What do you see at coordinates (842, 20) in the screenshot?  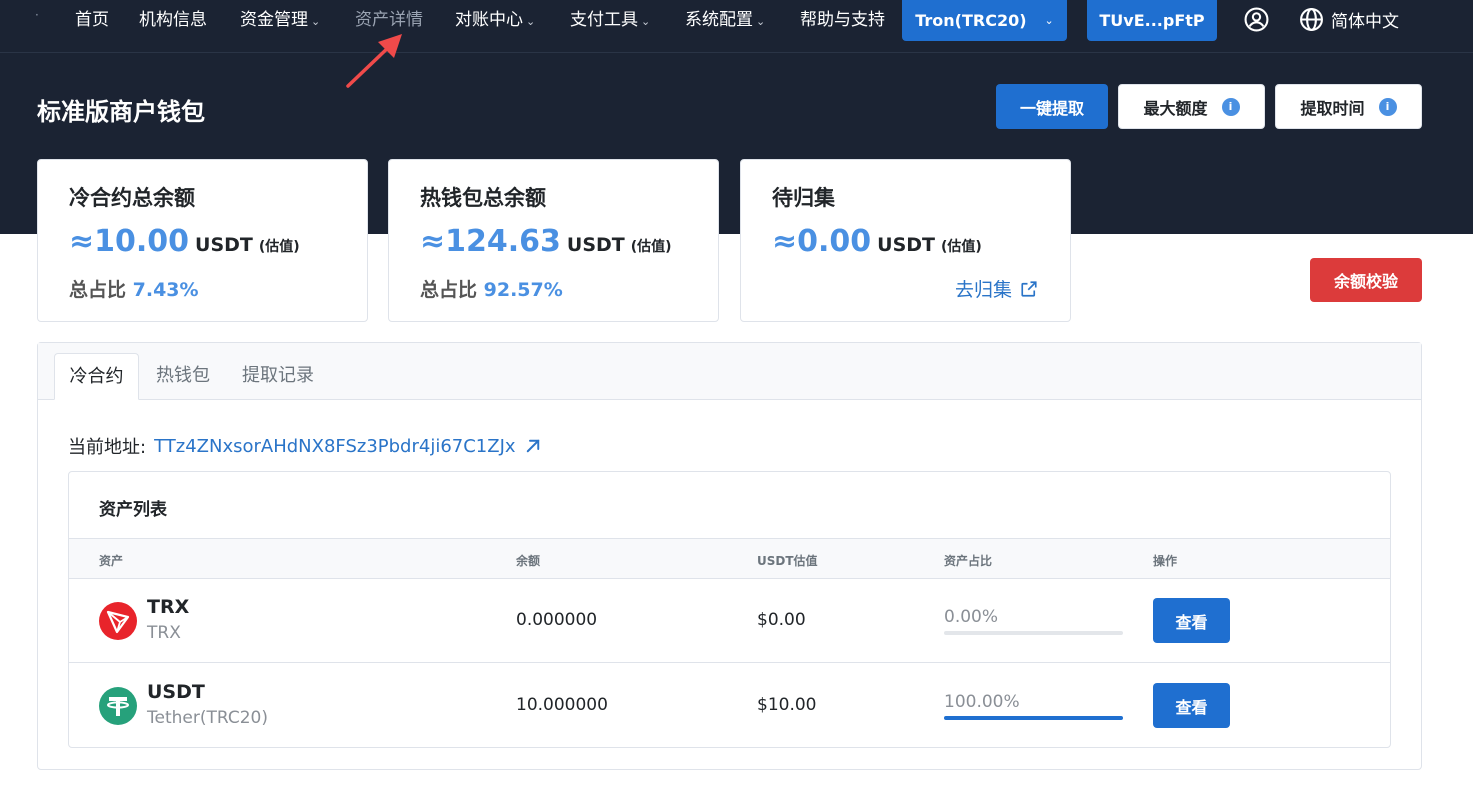 I see `nav-help-support: 帮助与支持` at bounding box center [842, 20].